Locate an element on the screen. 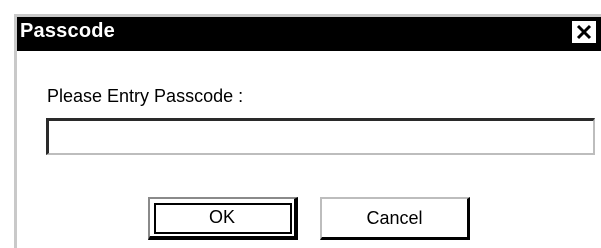 The image size is (601, 248). close-button is located at coordinates (584, 32).